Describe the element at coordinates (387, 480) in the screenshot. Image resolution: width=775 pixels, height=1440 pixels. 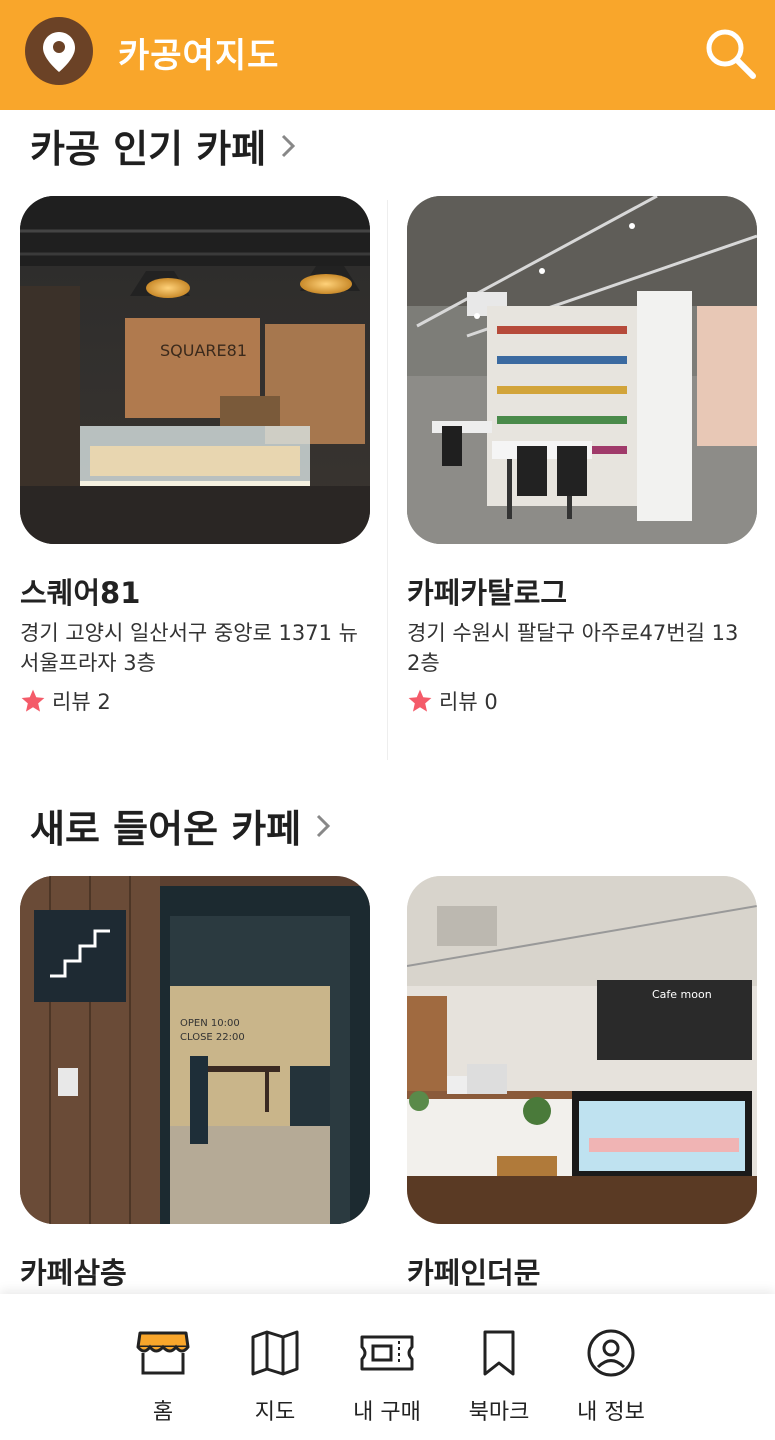
I see `card-divider` at that location.